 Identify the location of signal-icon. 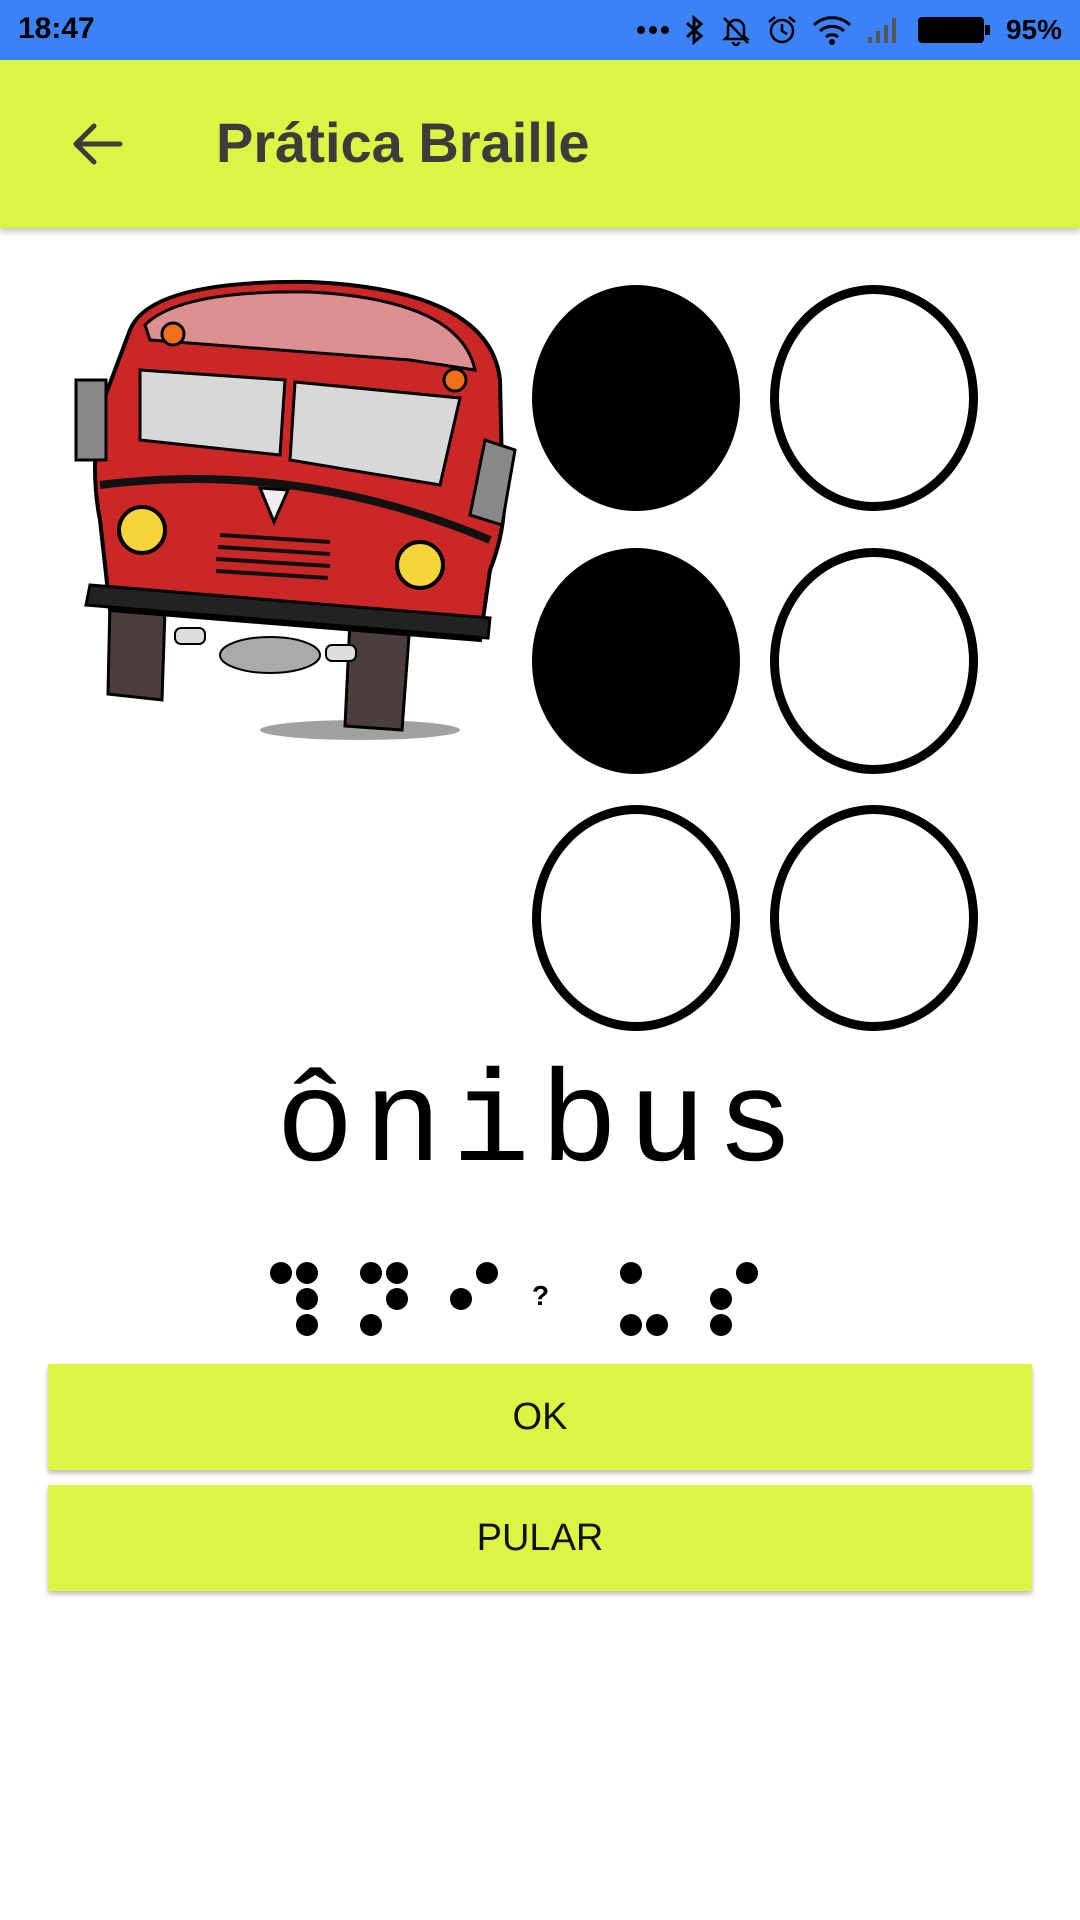
(881, 30).